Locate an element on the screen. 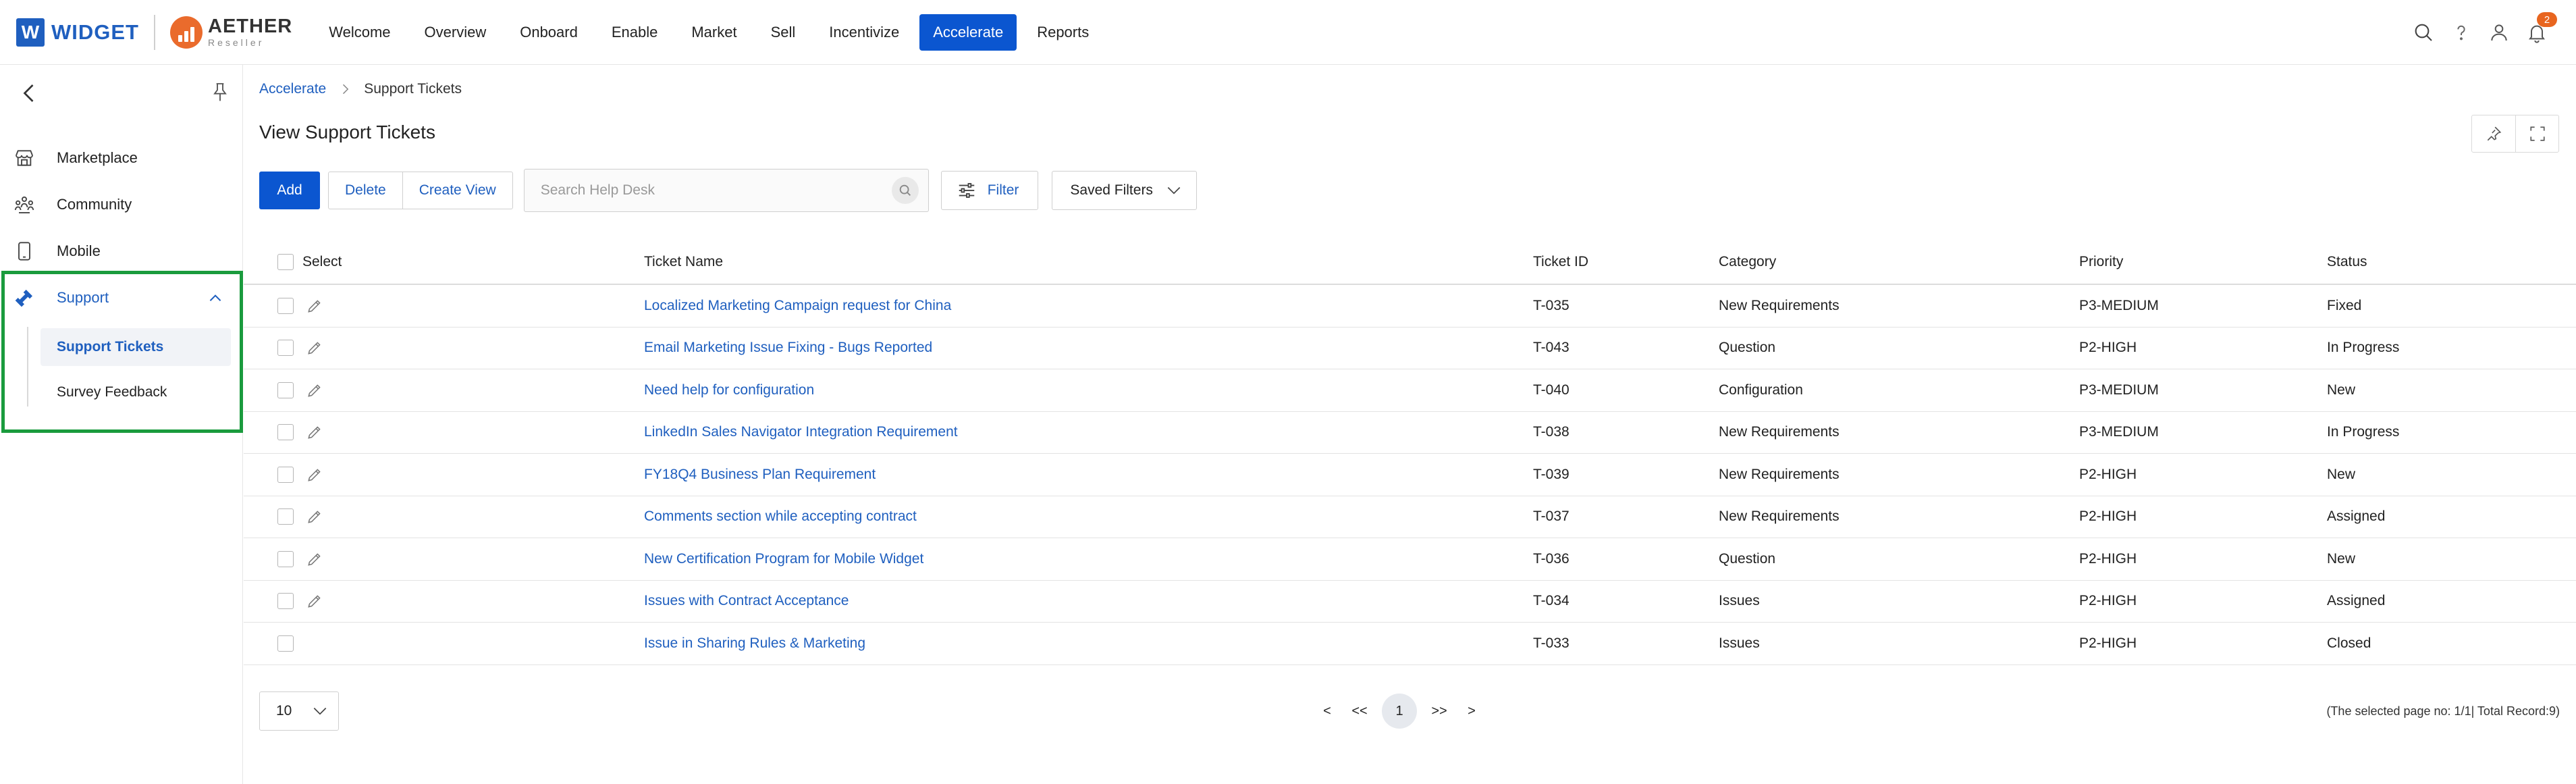 The image size is (2576, 784). last-page-button: >> is located at coordinates (1439, 711).